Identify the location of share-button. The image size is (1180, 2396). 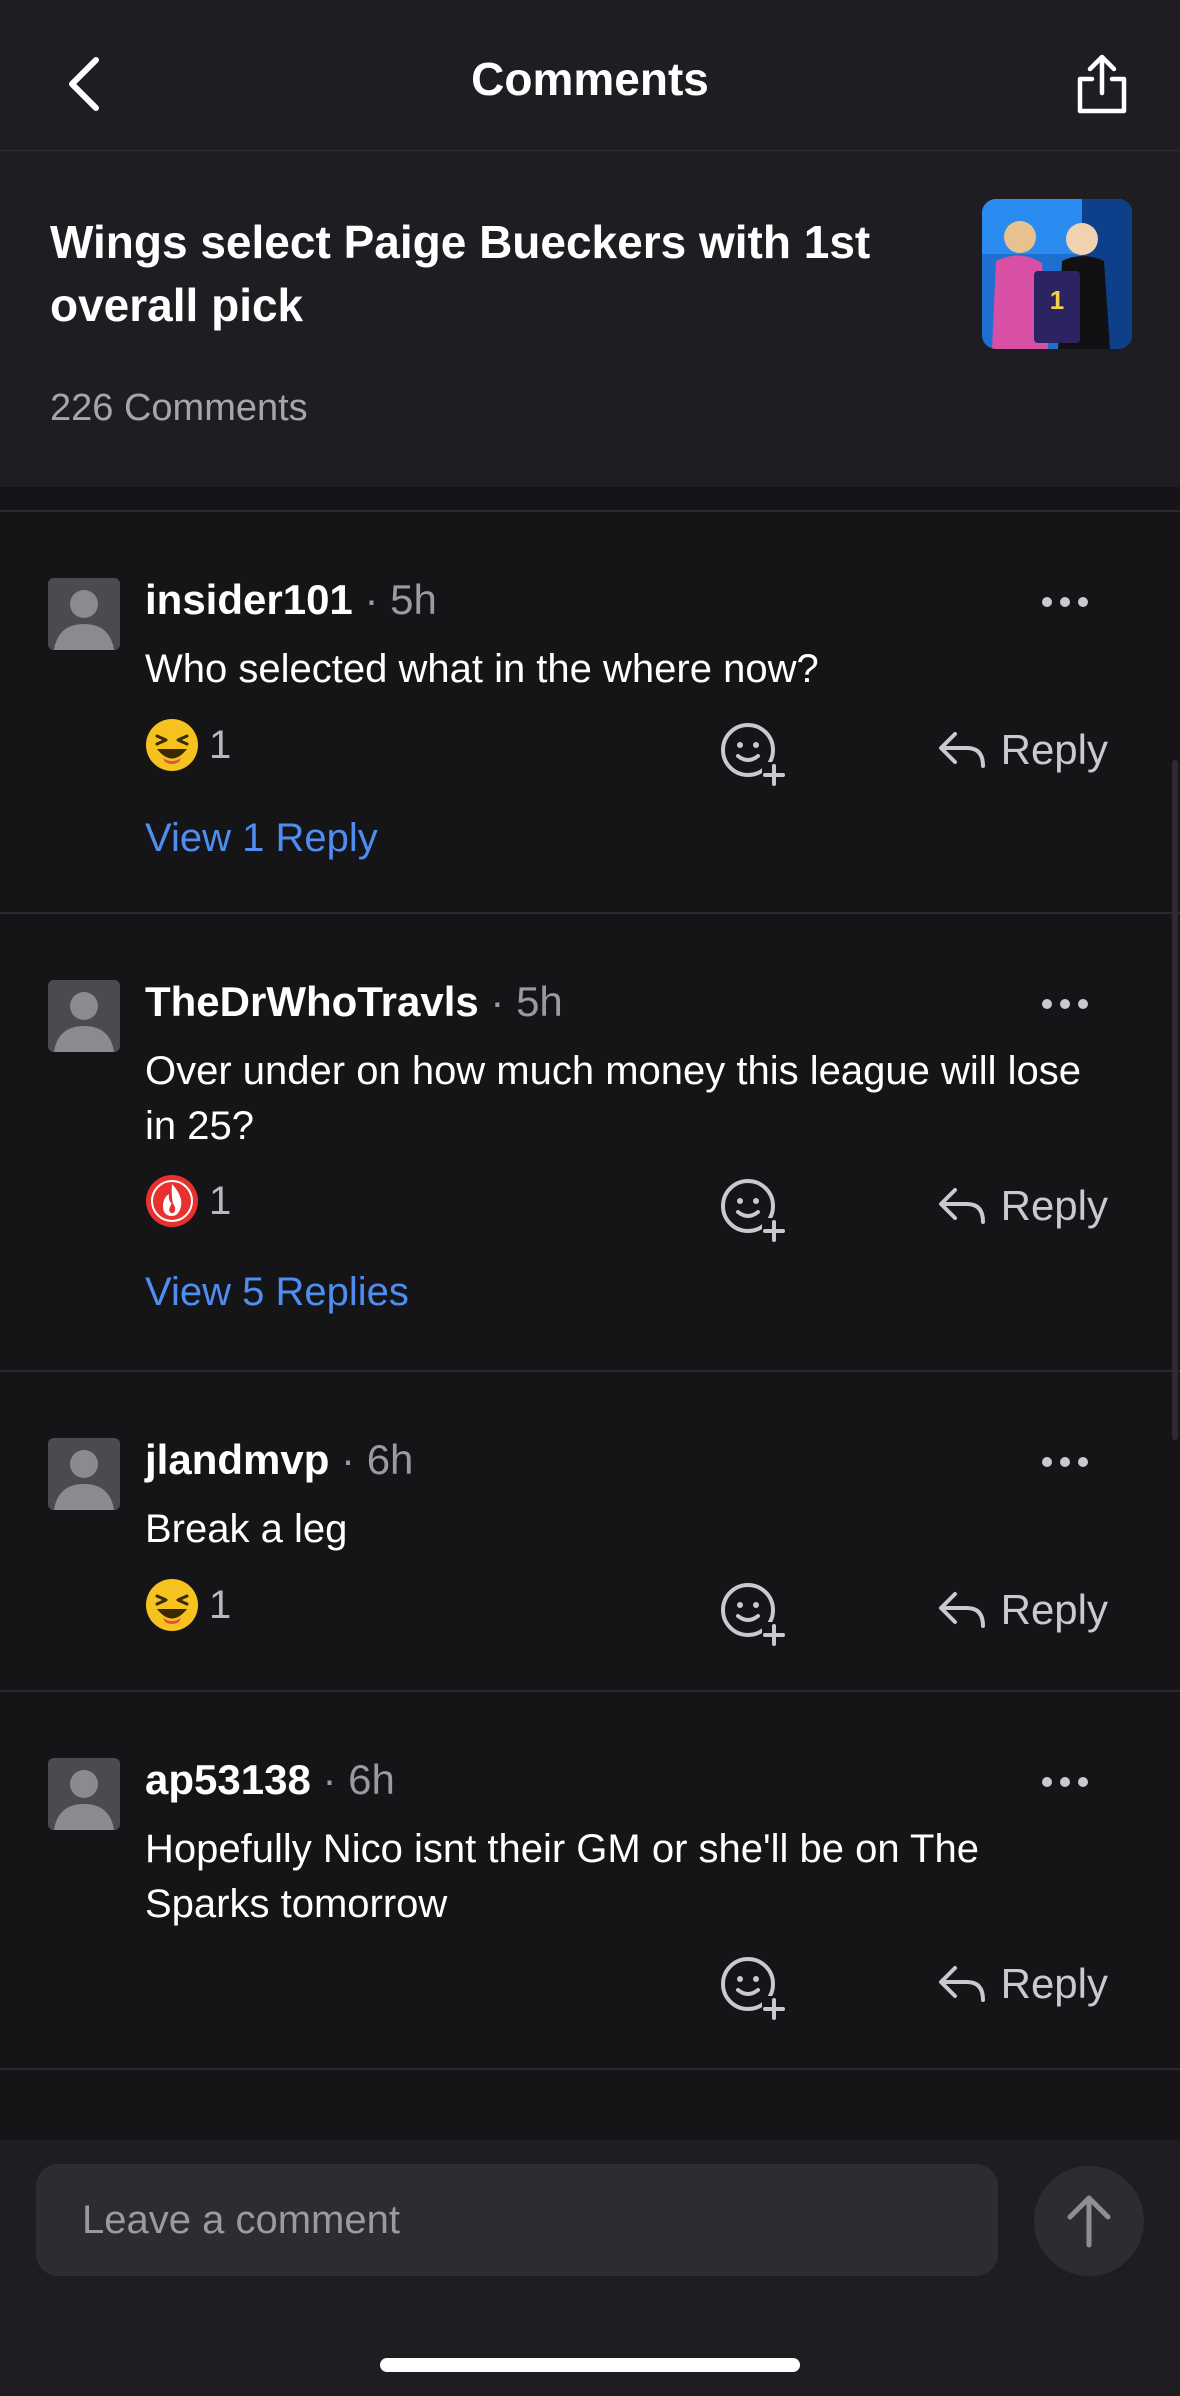
(1102, 84).